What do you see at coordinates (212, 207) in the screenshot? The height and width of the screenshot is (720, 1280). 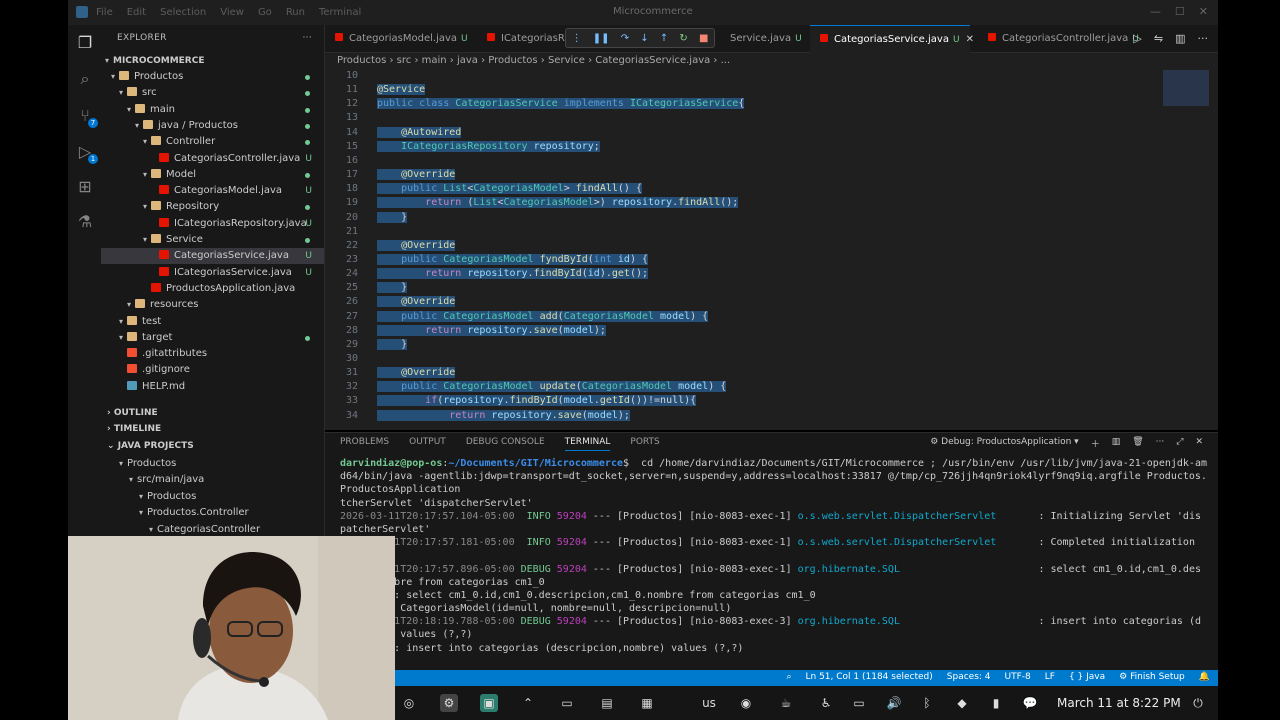 I see `tree-folder: ▾ Repository` at bounding box center [212, 207].